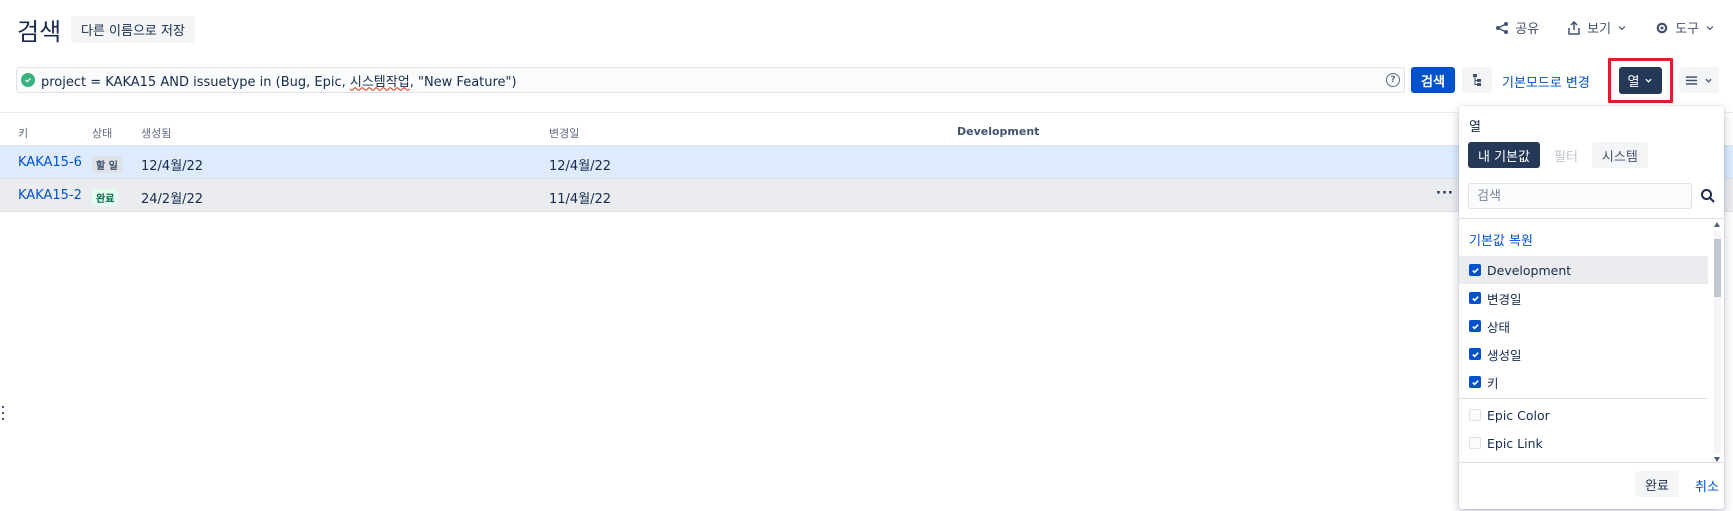  I want to click on columns-panel-title: 열, so click(1475, 127).